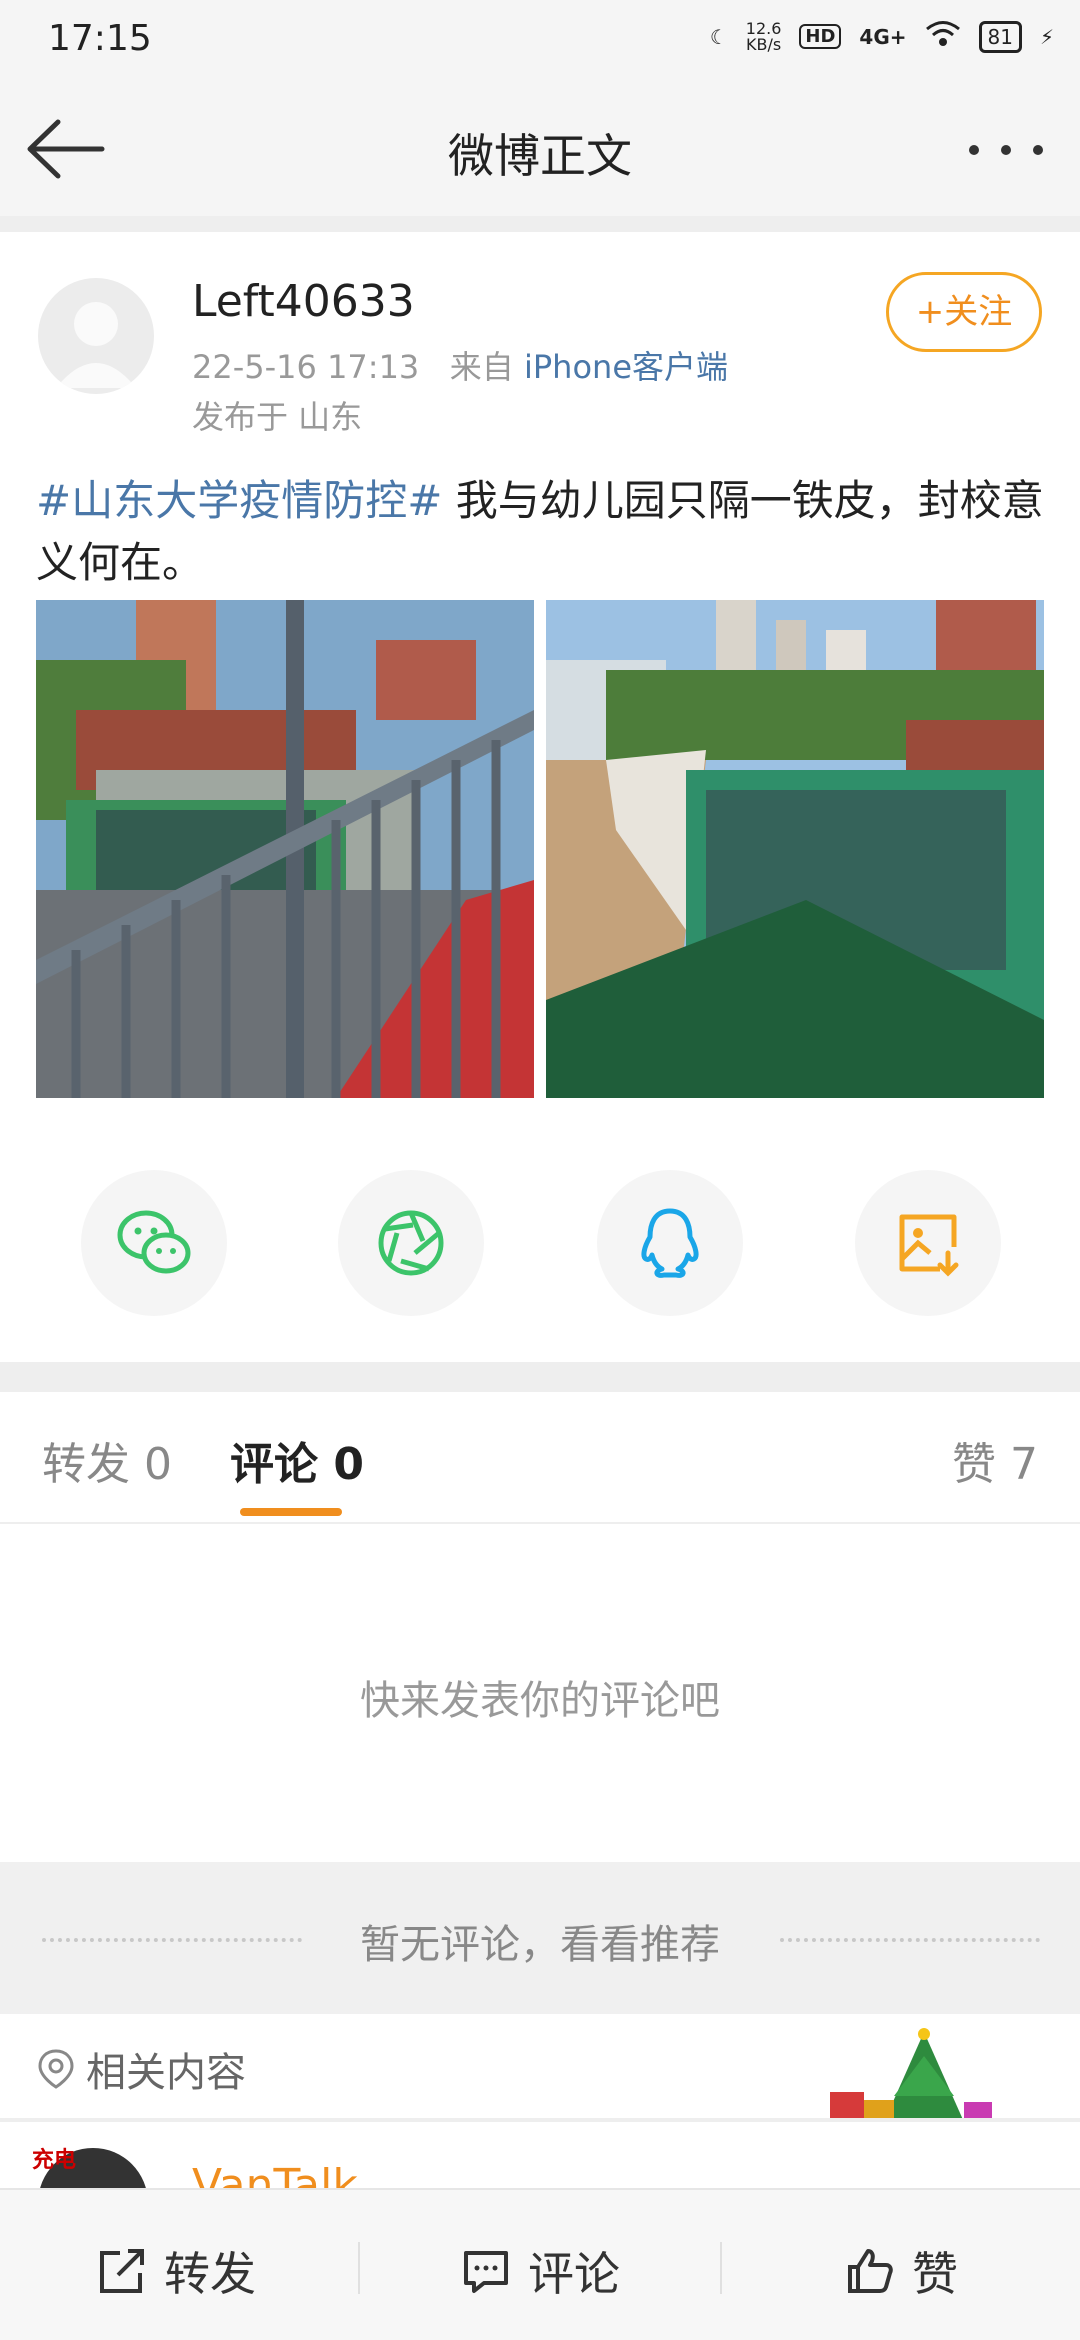 The height and width of the screenshot is (2340, 1080). Describe the element at coordinates (239, 500) in the screenshot. I see `hashtag-link: #山东大学疫情防控#` at that location.